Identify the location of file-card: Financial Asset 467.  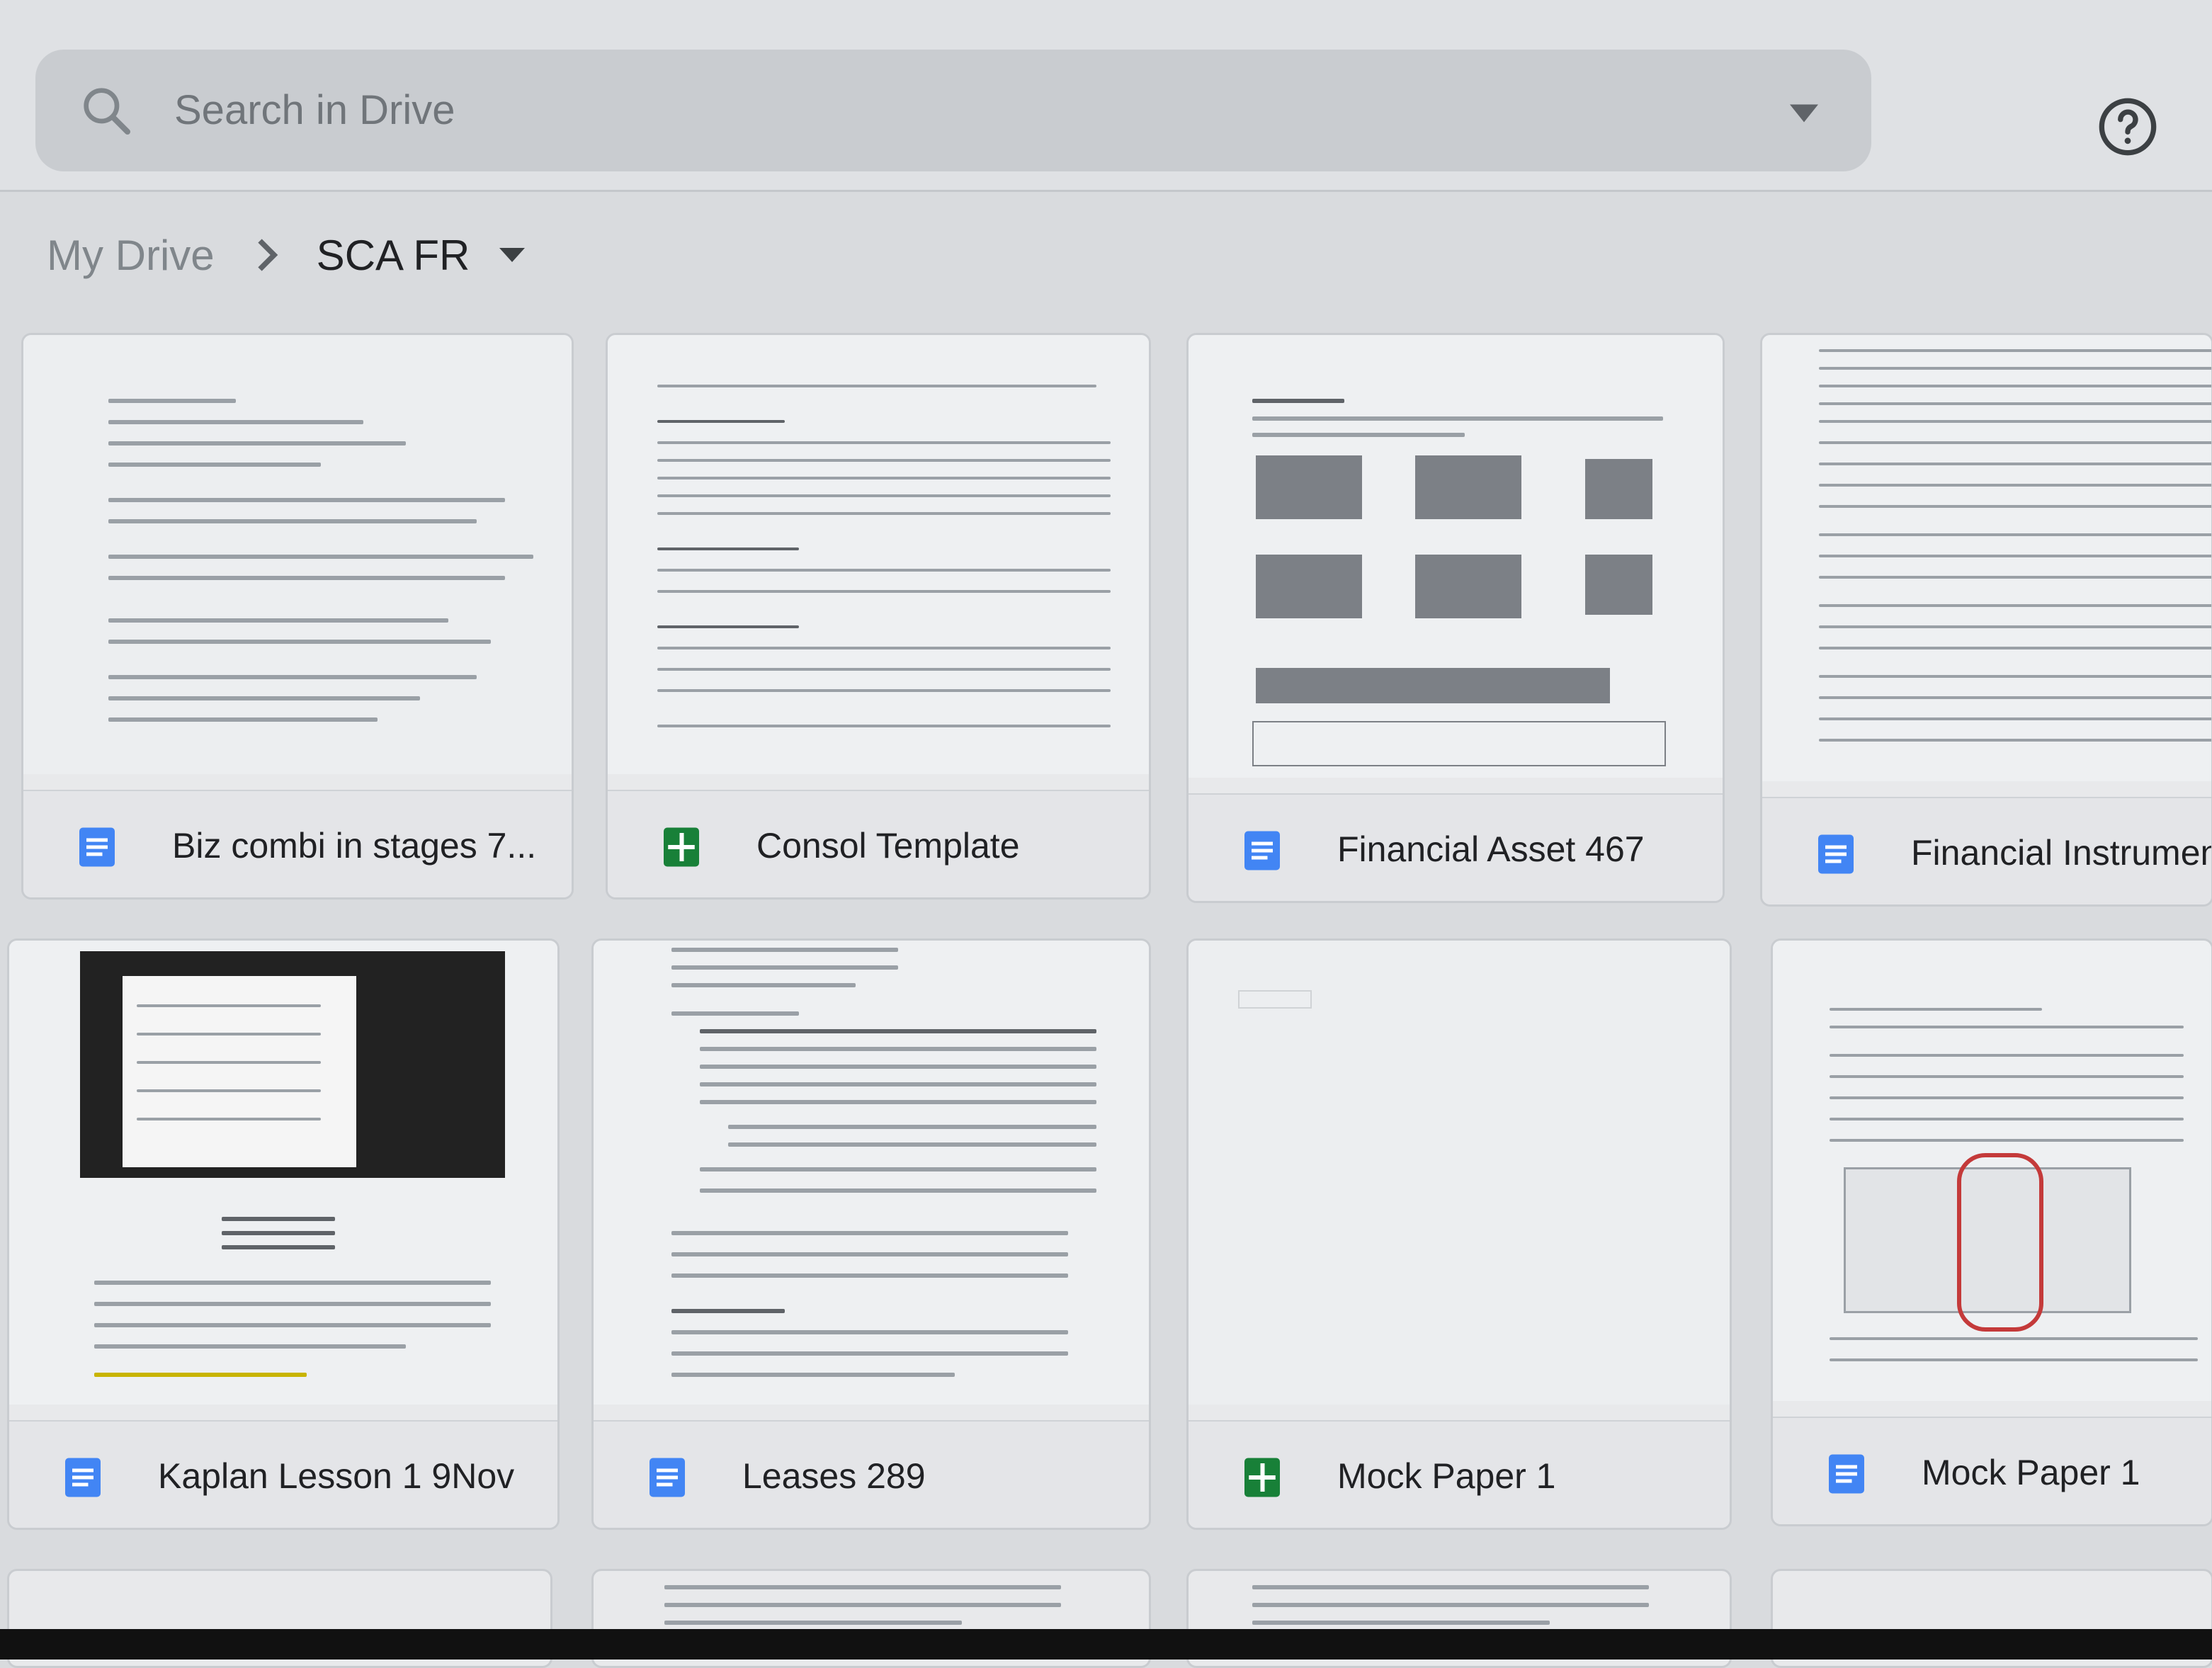
(1455, 618).